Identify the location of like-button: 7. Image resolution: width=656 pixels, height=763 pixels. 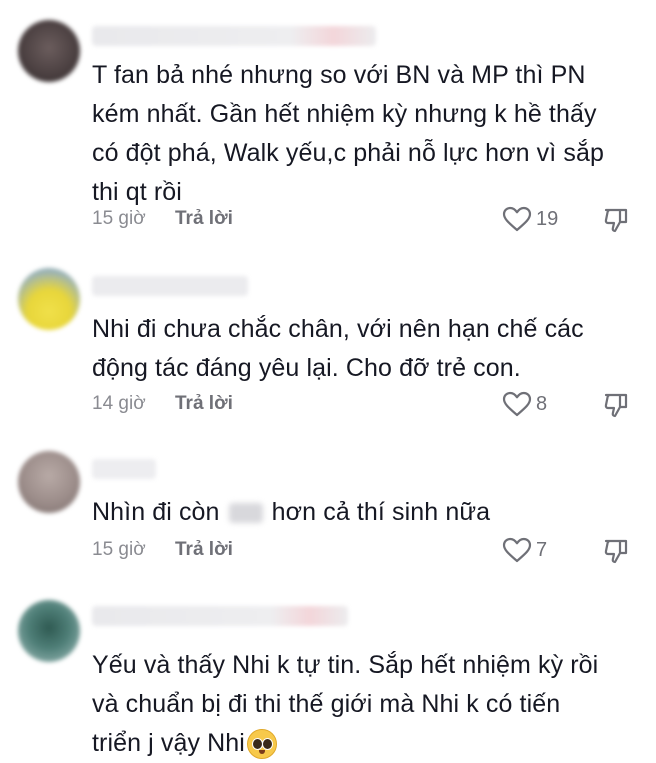
(524, 550).